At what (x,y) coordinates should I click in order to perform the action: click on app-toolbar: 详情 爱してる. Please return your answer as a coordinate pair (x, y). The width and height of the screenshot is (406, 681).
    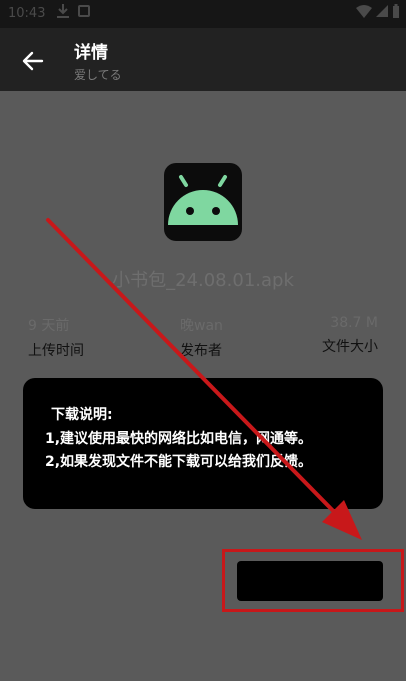
    Looking at the image, I should click on (203, 59).